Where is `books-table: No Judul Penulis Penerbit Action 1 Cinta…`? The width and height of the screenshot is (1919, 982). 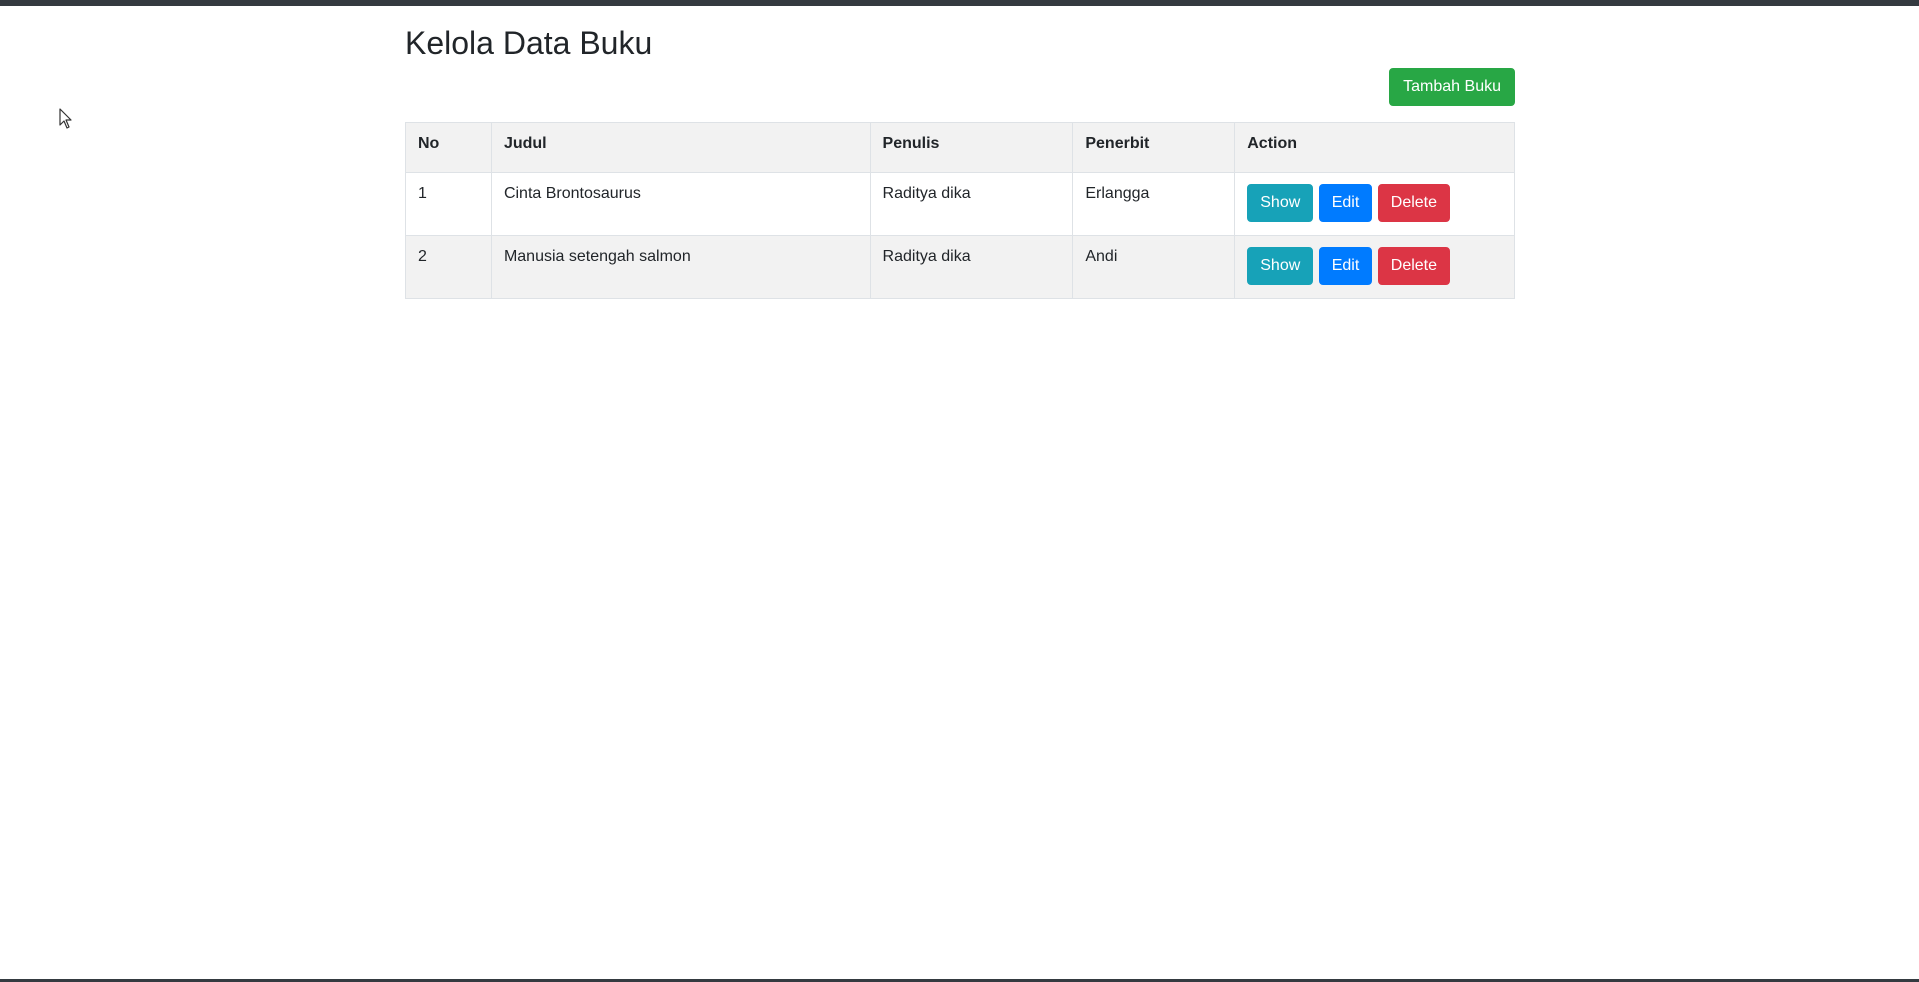 books-table: No Judul Penulis Penerbit Action 1 Cinta… is located at coordinates (960, 210).